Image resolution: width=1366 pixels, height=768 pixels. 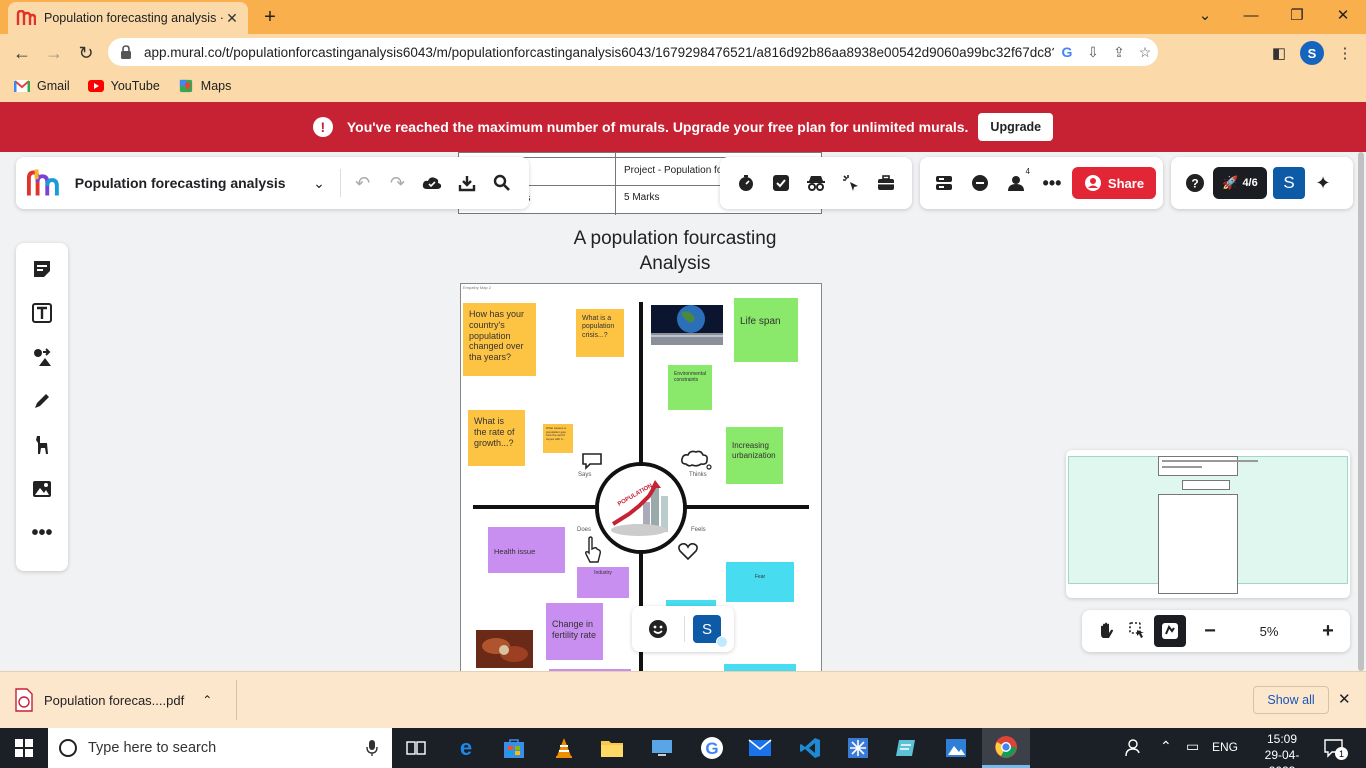 I want to click on emoji-reaction-icon, so click(x=658, y=629).